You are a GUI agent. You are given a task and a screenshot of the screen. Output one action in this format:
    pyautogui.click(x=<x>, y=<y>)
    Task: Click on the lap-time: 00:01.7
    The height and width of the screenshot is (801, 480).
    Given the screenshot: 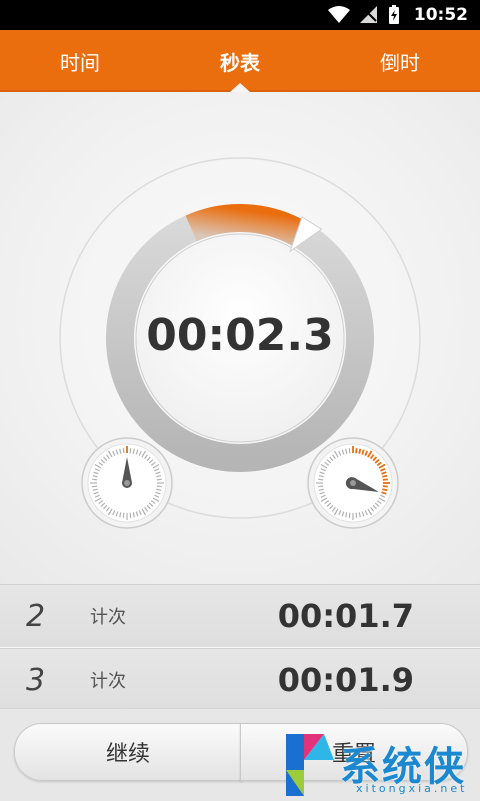 What is the action you would take?
    pyautogui.click(x=345, y=616)
    